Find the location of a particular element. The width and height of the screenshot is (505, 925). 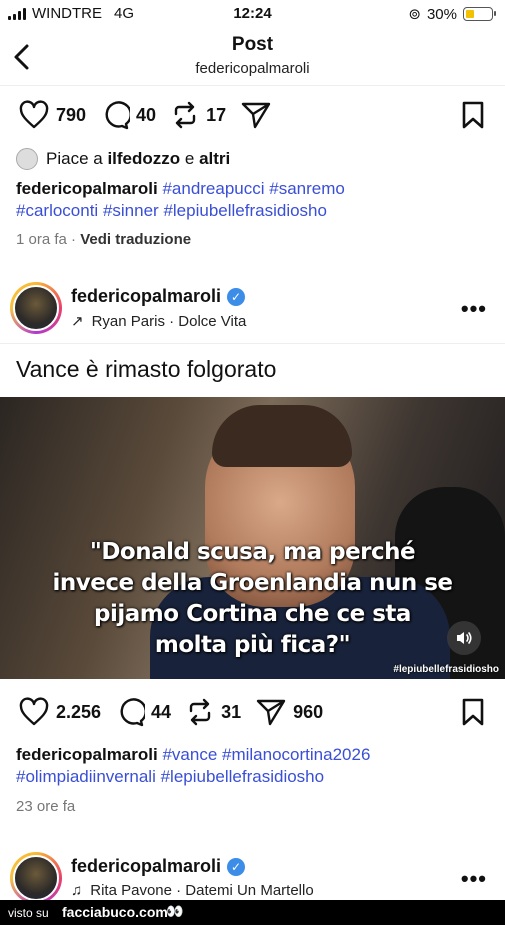

orientation-lock-icon: ⊚ is located at coordinates (414, 14).